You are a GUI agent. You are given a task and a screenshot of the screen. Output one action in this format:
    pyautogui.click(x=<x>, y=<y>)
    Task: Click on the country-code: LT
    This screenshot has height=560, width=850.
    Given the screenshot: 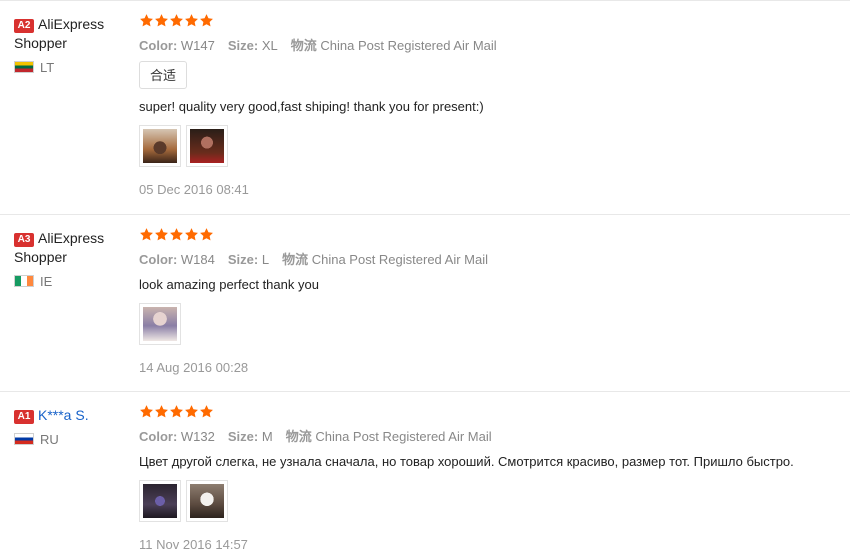 What is the action you would take?
    pyautogui.click(x=47, y=67)
    